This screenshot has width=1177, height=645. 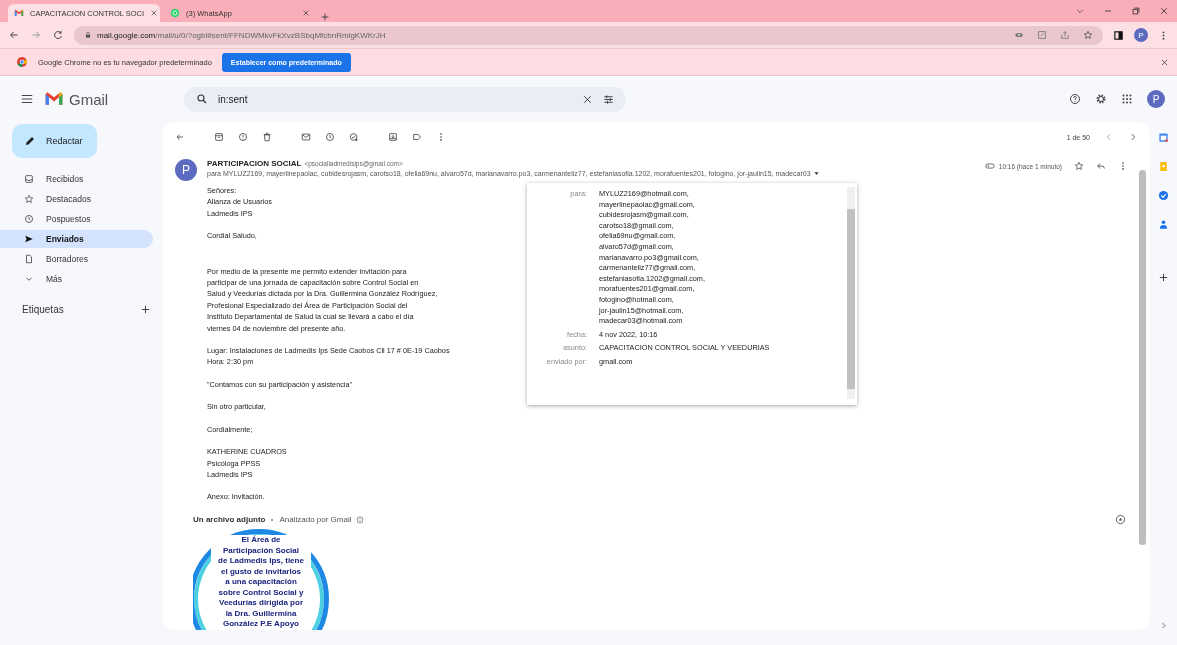 What do you see at coordinates (29, 179) in the screenshot?
I see `inbox-icon` at bounding box center [29, 179].